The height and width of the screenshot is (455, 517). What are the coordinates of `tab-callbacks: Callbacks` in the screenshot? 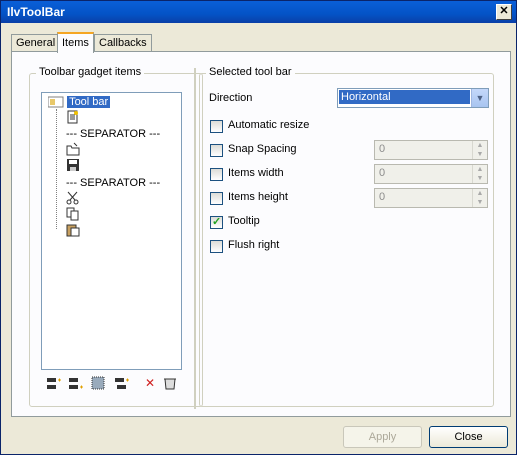 It's located at (123, 42).